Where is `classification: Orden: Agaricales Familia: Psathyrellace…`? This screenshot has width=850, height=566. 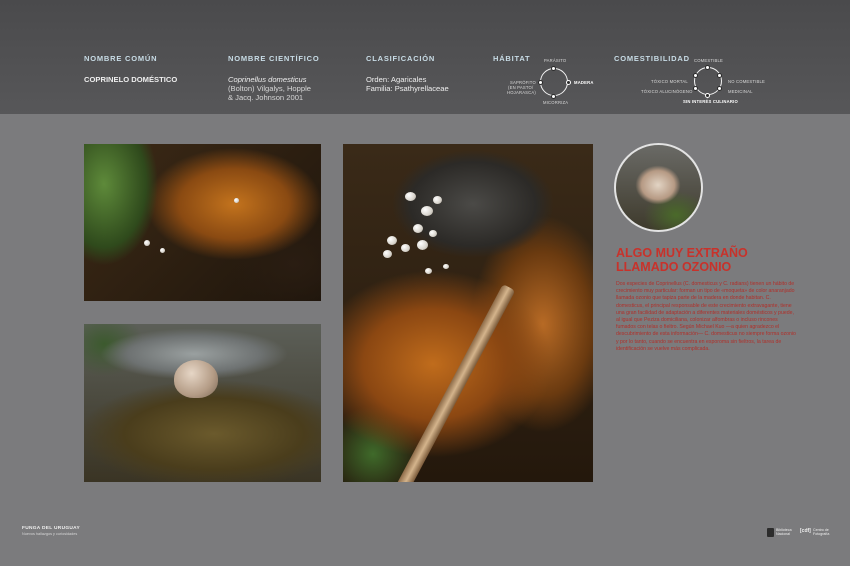
classification: Orden: Agaricales Familia: Psathyrellace… is located at coordinates (407, 84).